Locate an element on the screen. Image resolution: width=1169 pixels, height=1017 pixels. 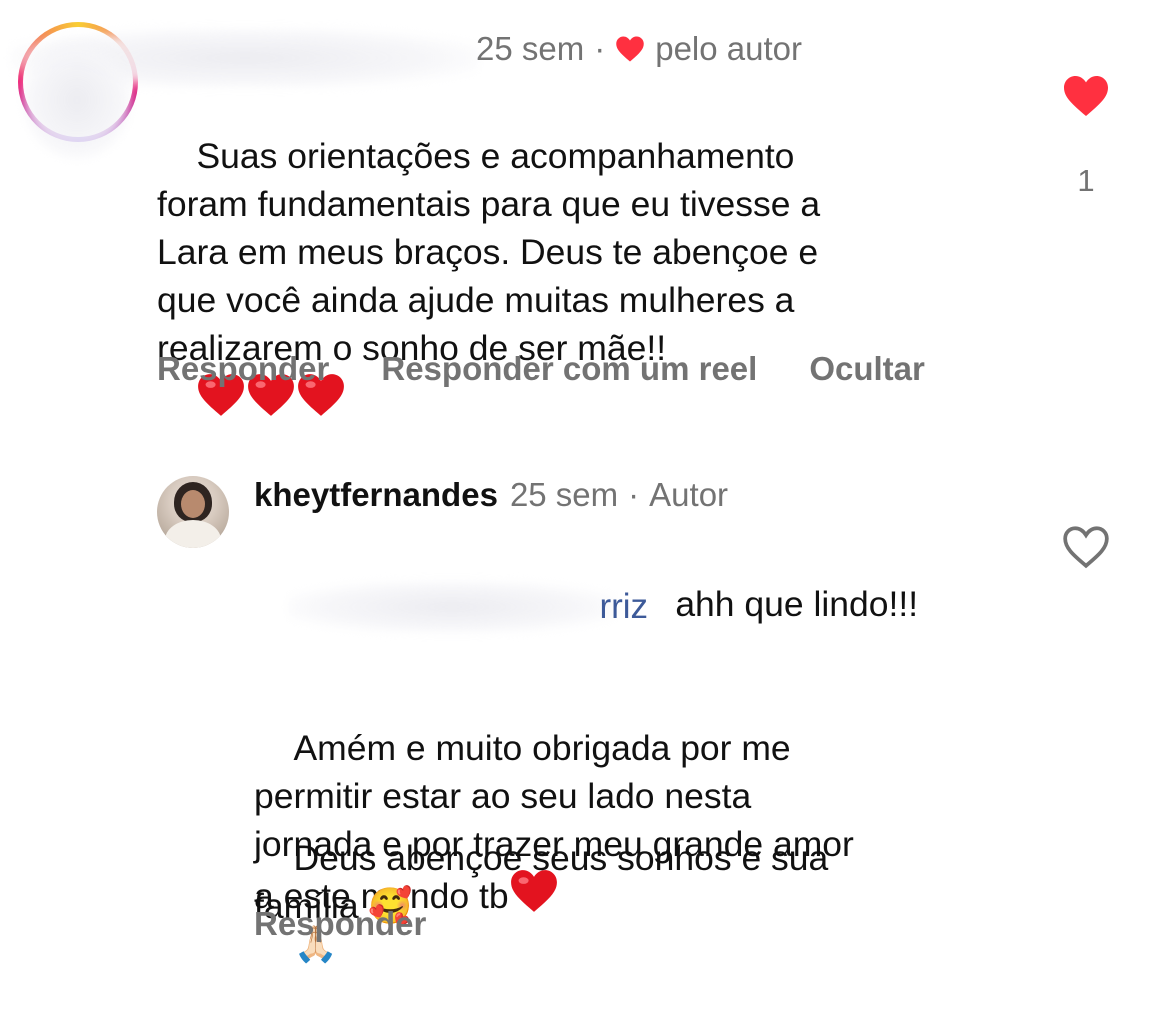
comment-actions: Responder Responder com um reel Ocultar is located at coordinates (567, 369).